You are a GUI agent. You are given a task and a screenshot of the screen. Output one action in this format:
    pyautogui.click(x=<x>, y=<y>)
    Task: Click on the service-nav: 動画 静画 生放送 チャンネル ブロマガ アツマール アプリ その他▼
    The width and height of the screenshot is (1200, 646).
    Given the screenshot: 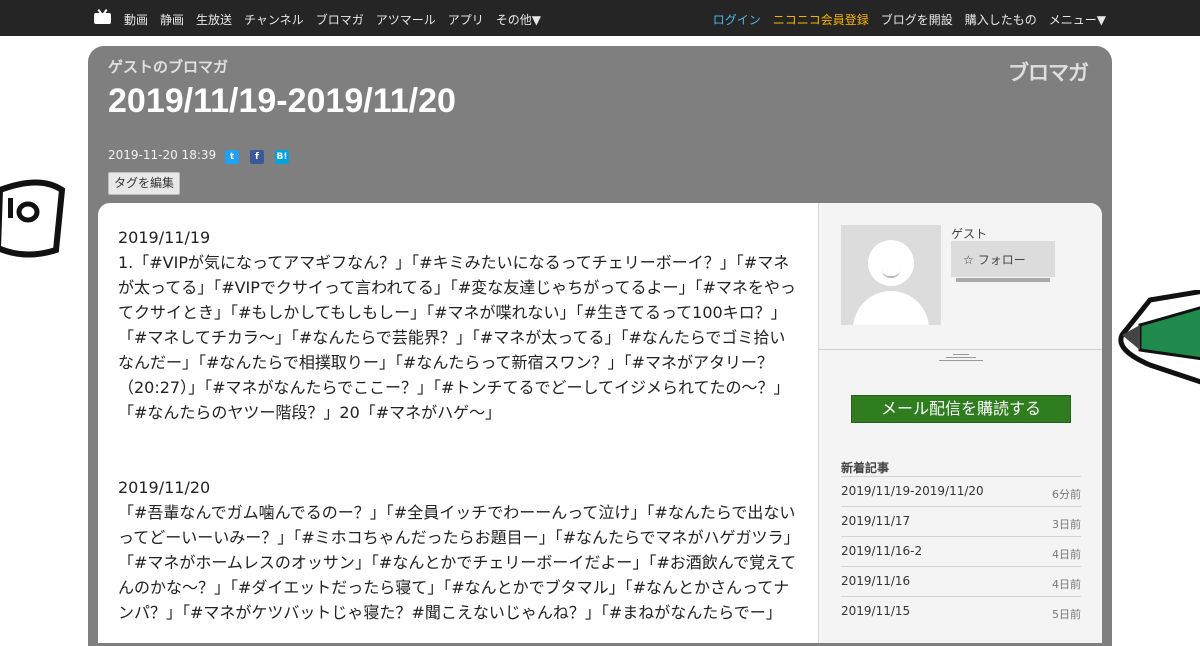 What is the action you would take?
    pyautogui.click(x=332, y=19)
    